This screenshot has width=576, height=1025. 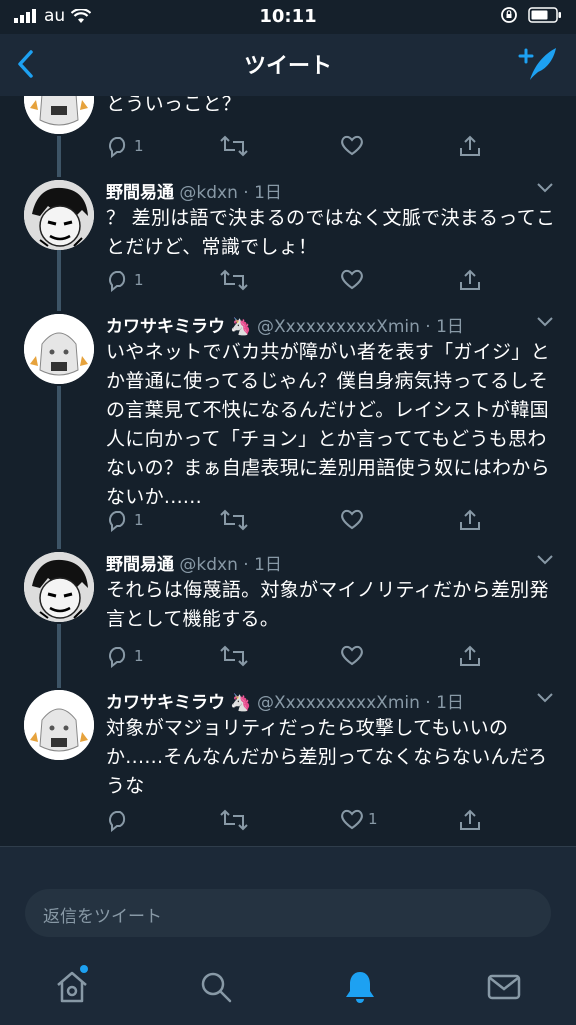 I want to click on compose-tweet-icon, so click(x=538, y=64).